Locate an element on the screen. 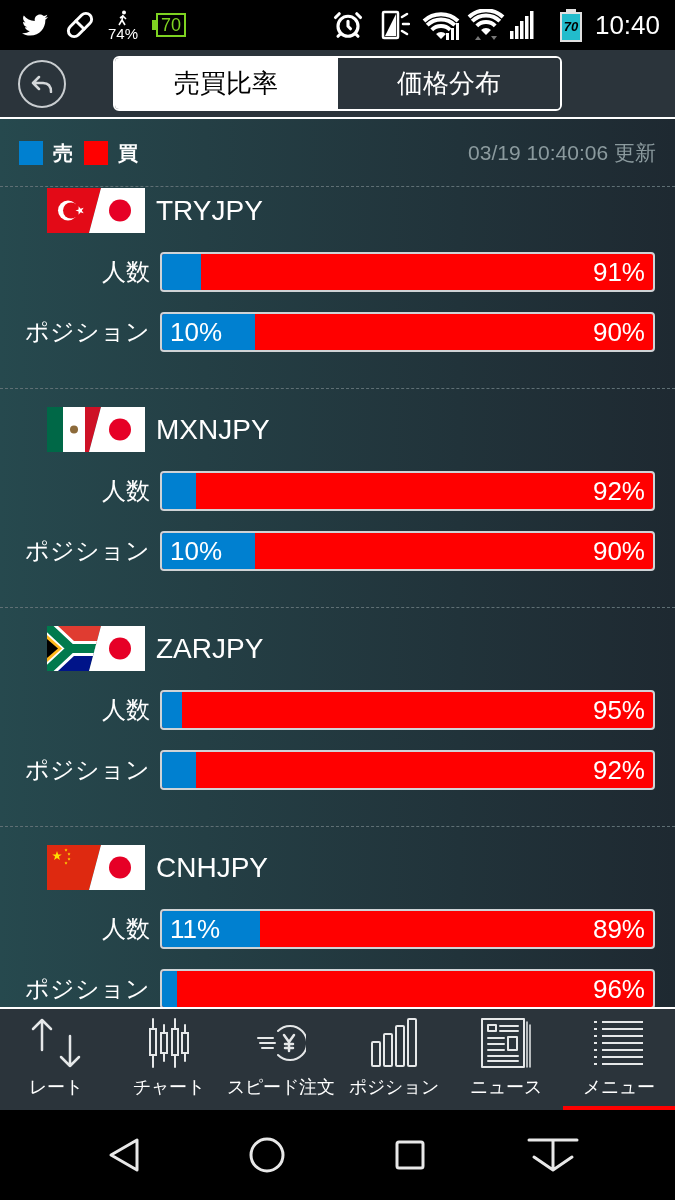 Image resolution: width=675 pixels, height=1200 pixels. newspaper-icon is located at coordinates (506, 1043).